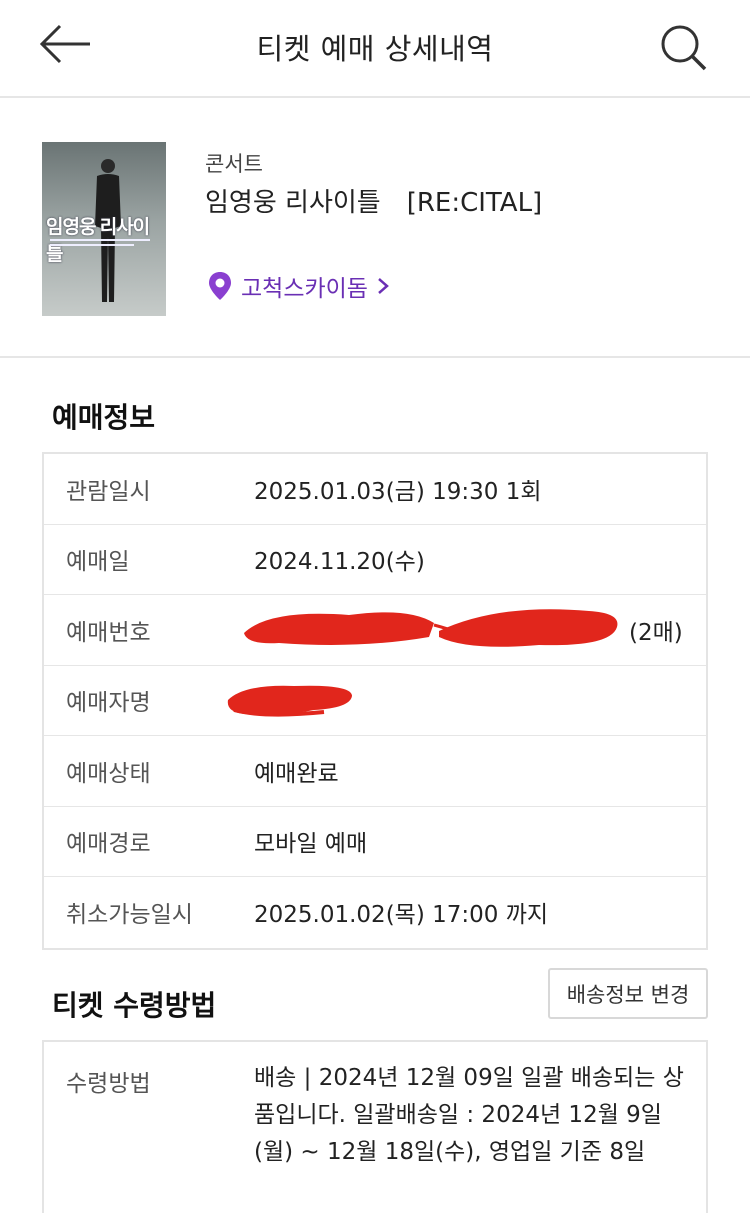 The width and height of the screenshot is (750, 1213). Describe the element at coordinates (108, 632) in the screenshot. I see `row-label: 예매번호` at that location.